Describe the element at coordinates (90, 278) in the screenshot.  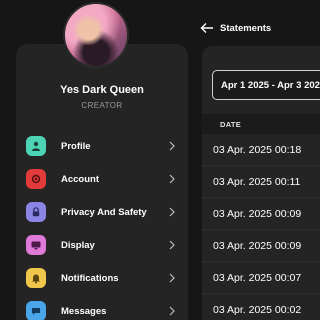
I see `menu-label: Notifications` at that location.